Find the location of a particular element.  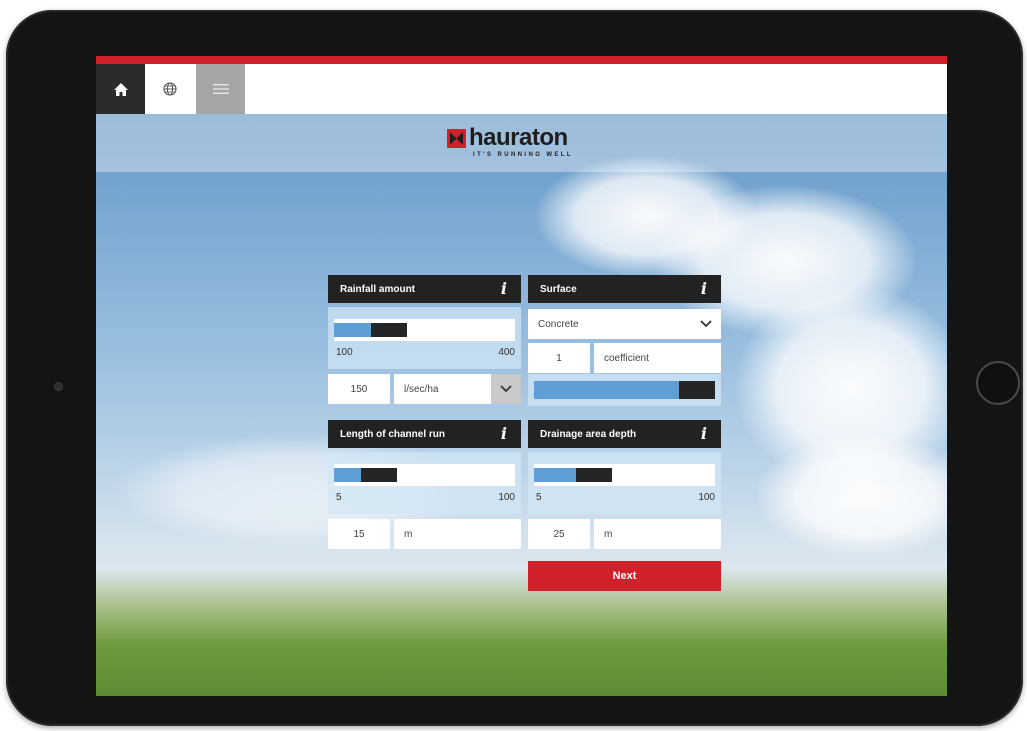

coefficient-slider is located at coordinates (624, 390).